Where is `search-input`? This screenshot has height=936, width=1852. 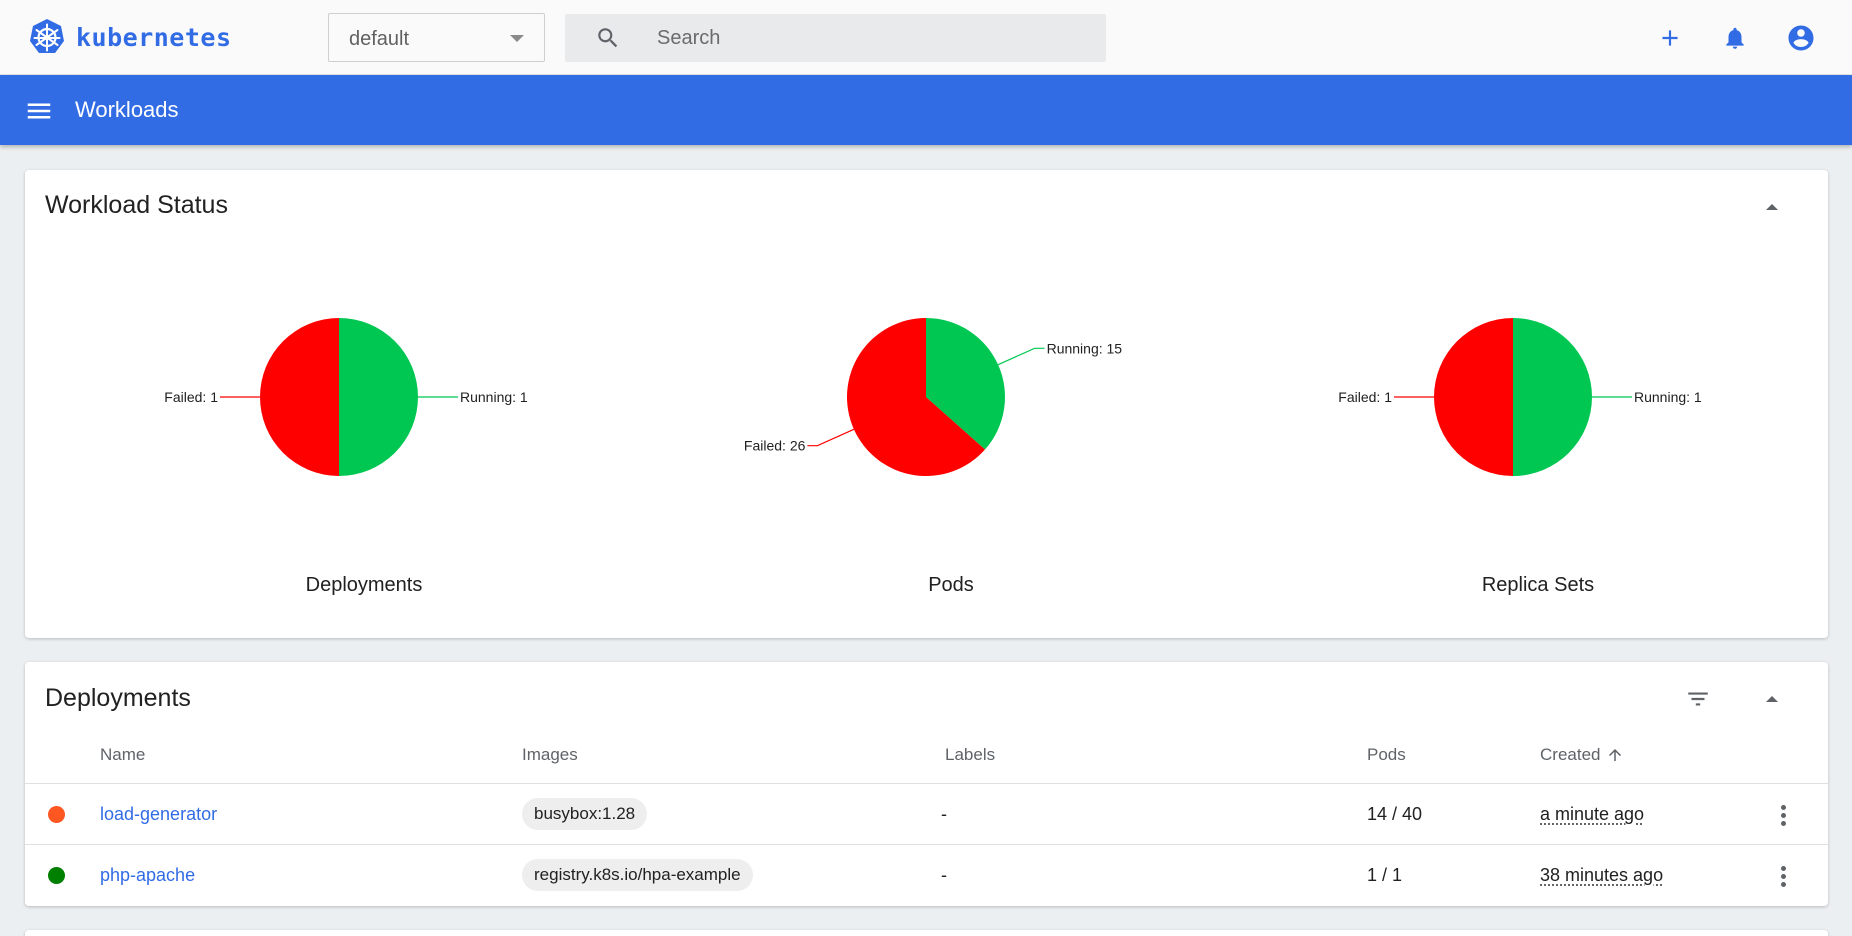
search-input is located at coordinates (872, 38).